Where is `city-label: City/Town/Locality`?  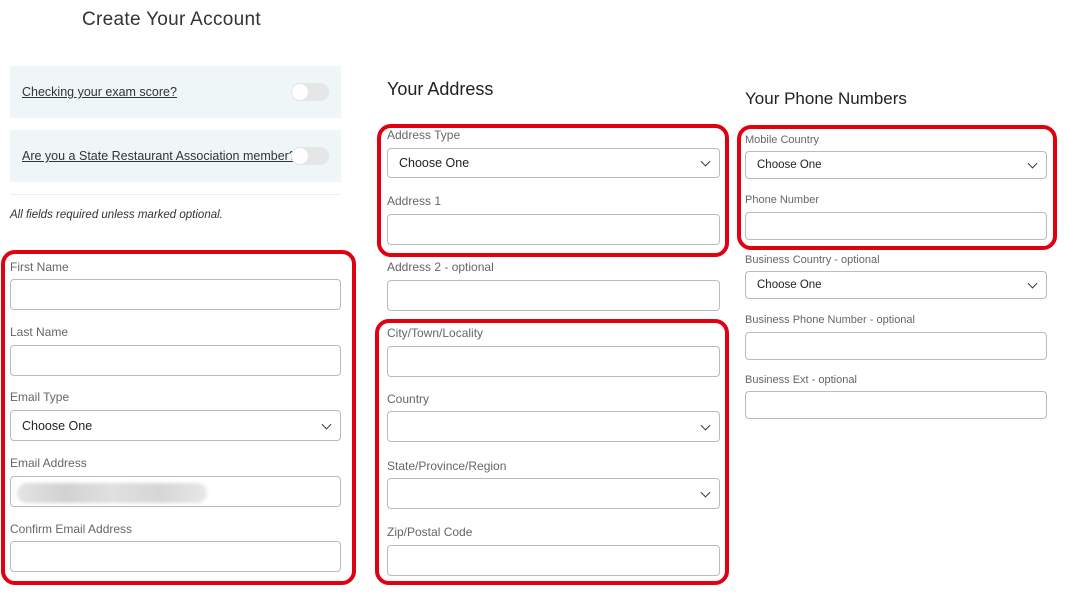 city-label: City/Town/Locality is located at coordinates (435, 333).